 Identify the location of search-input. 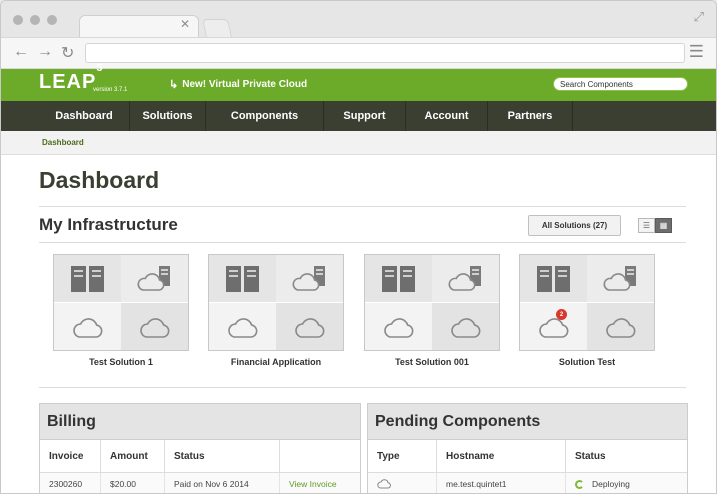
(620, 84).